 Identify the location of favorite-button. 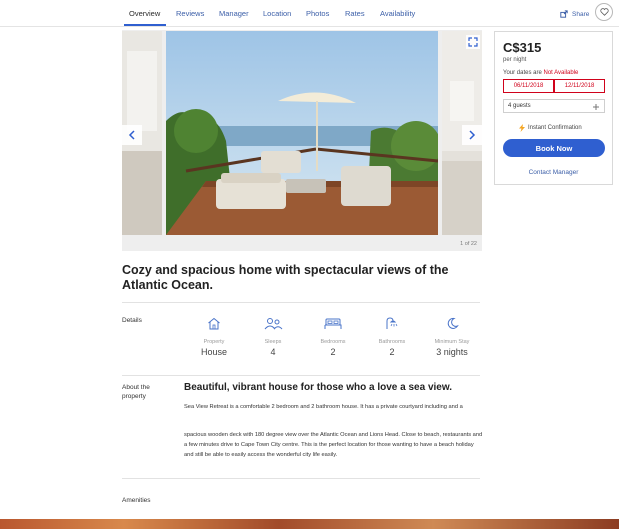
(604, 12).